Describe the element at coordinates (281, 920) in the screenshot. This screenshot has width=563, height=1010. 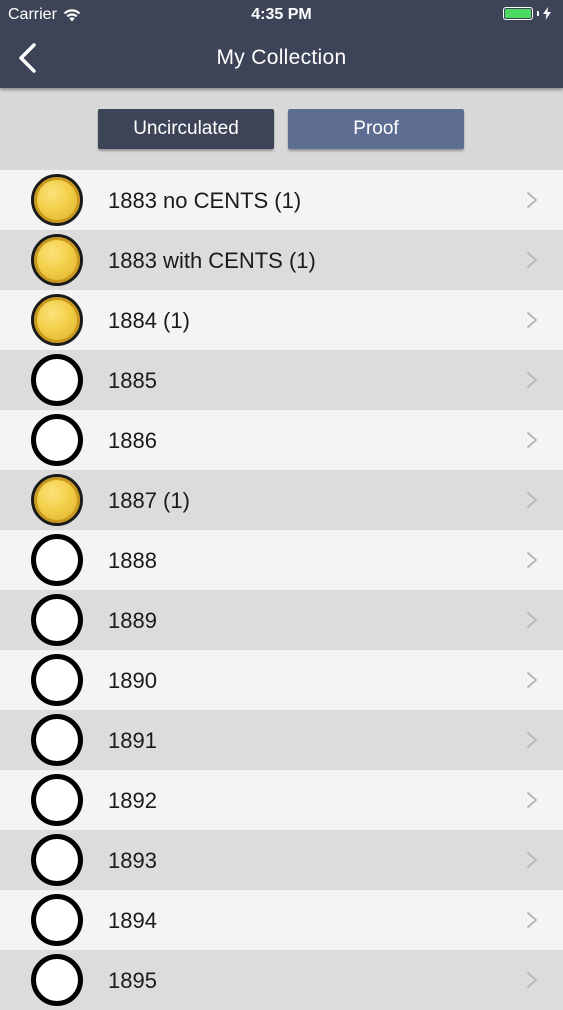
I see `list-item: 1894` at that location.